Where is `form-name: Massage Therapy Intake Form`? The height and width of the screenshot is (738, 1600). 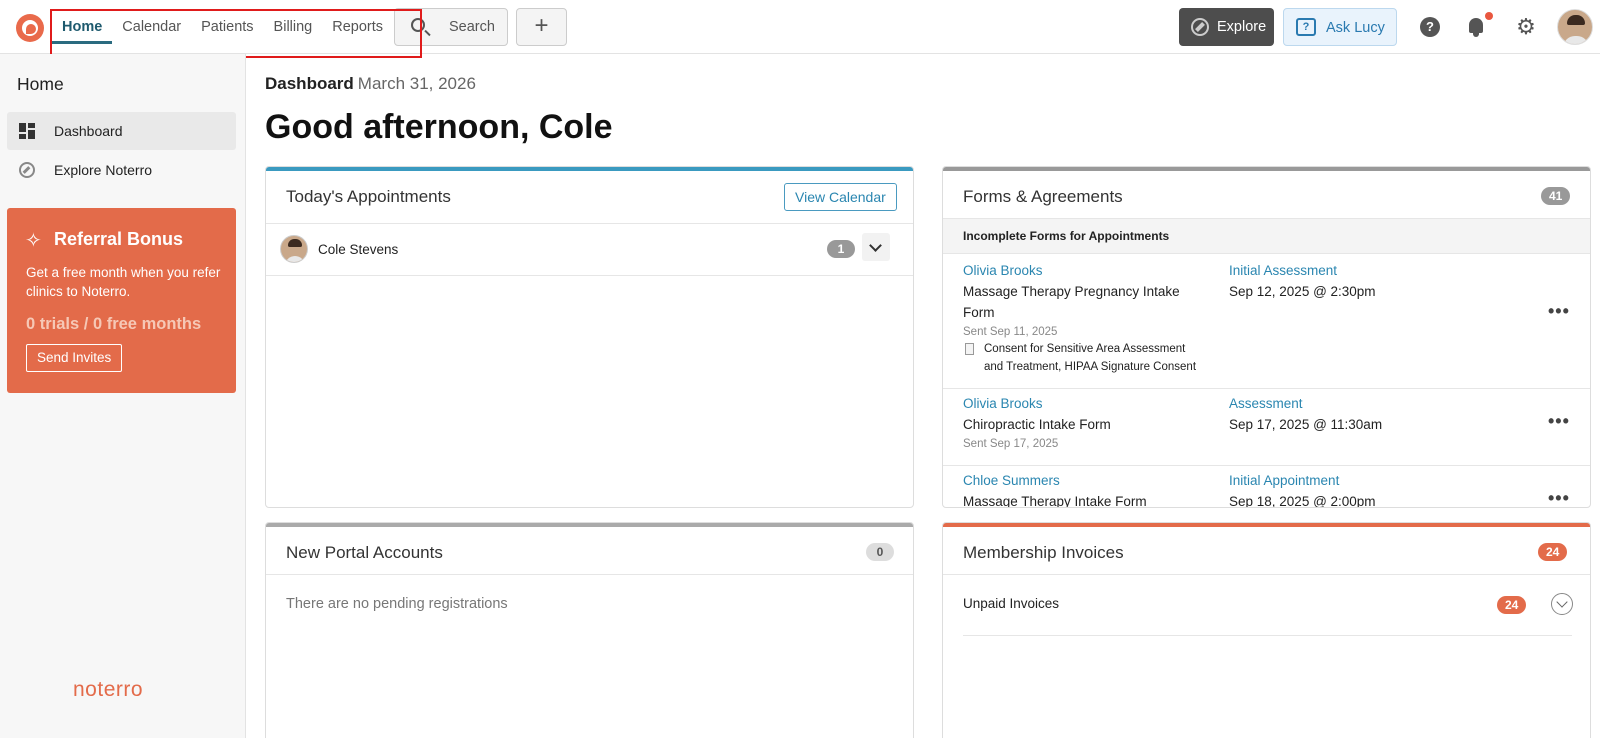
form-name: Massage Therapy Intake Form is located at coordinates (1055, 501).